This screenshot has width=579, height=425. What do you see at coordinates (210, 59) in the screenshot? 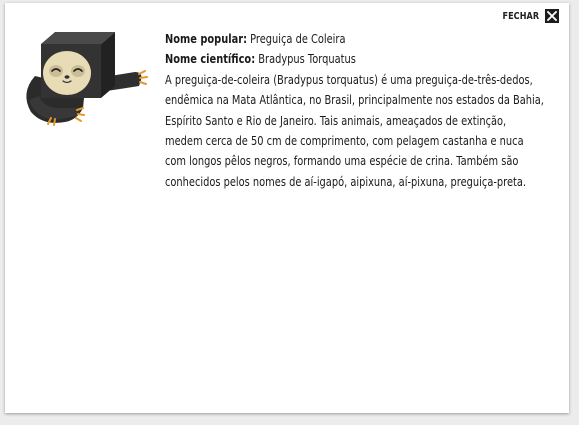
I see `scientific-name-label: Nome científico:` at bounding box center [210, 59].